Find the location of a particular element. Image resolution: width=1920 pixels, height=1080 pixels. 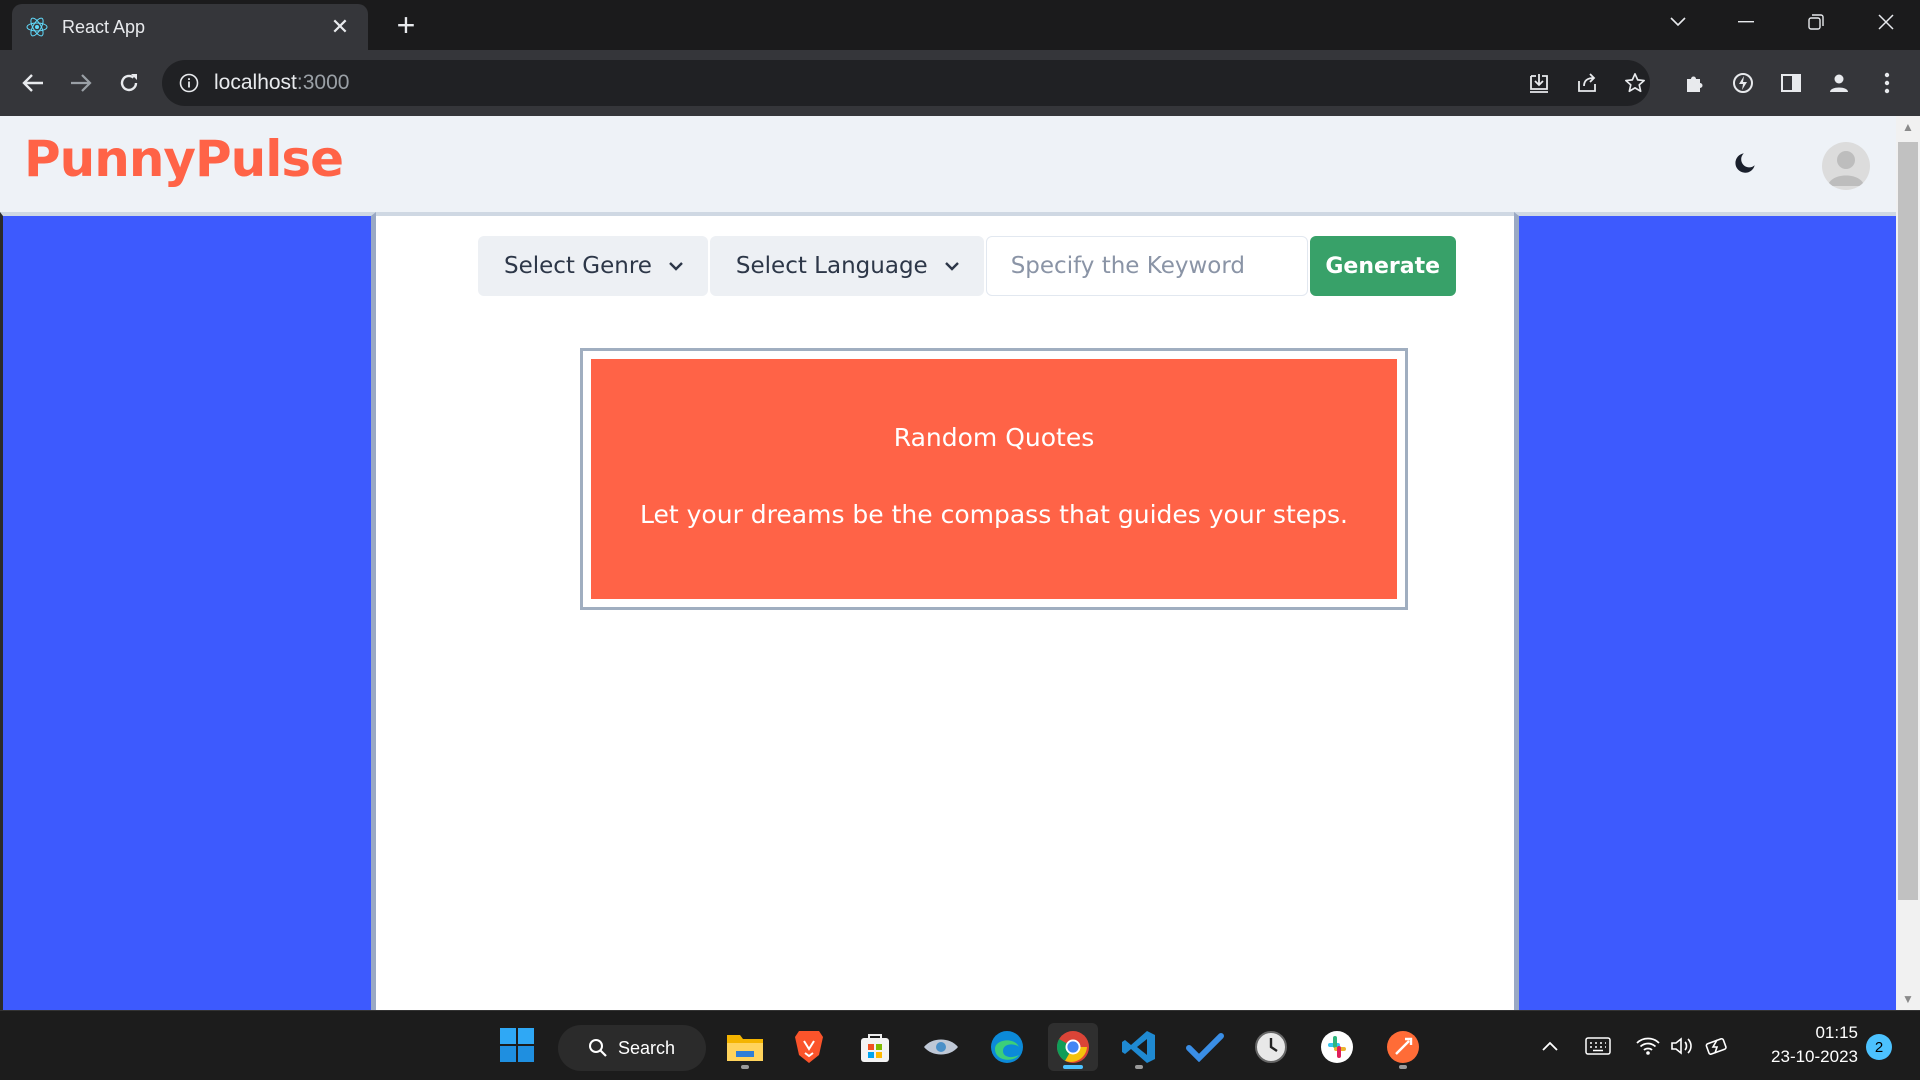

taskbar-search: Search is located at coordinates (632, 1048).